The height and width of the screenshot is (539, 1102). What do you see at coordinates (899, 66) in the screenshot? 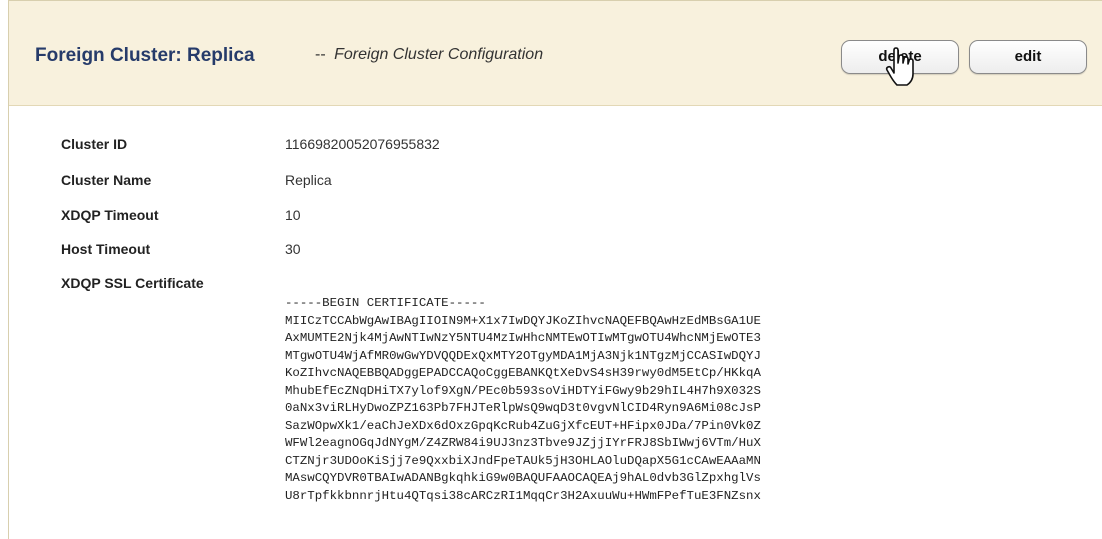
I see `hand-pointer-icon` at bounding box center [899, 66].